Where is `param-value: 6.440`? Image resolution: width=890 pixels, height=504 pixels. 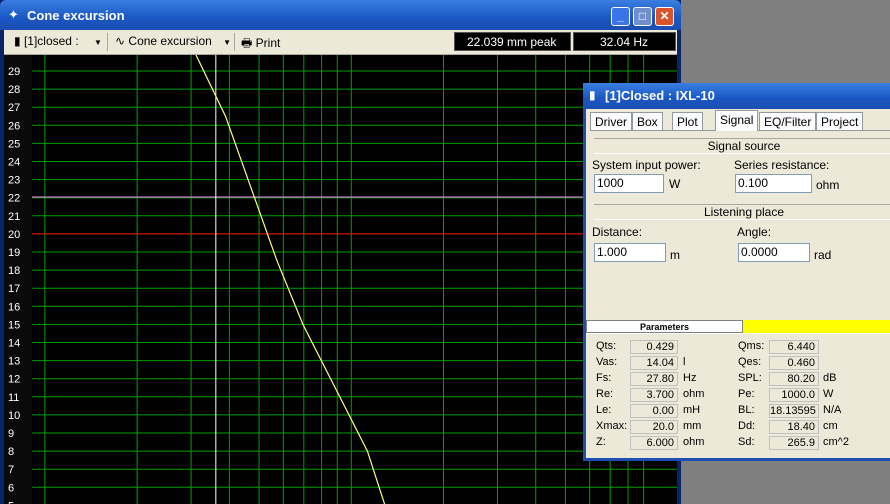
param-value: 6.440 is located at coordinates (794, 347).